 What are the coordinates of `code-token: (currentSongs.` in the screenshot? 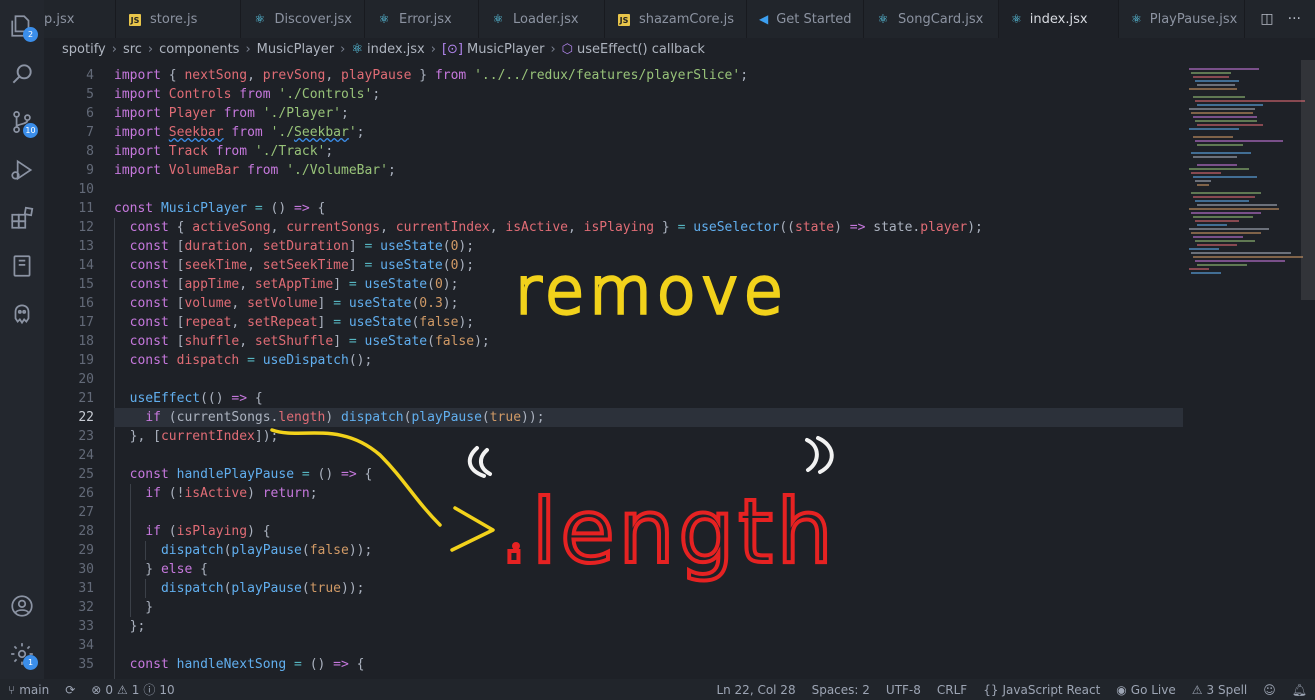 It's located at (223, 417).